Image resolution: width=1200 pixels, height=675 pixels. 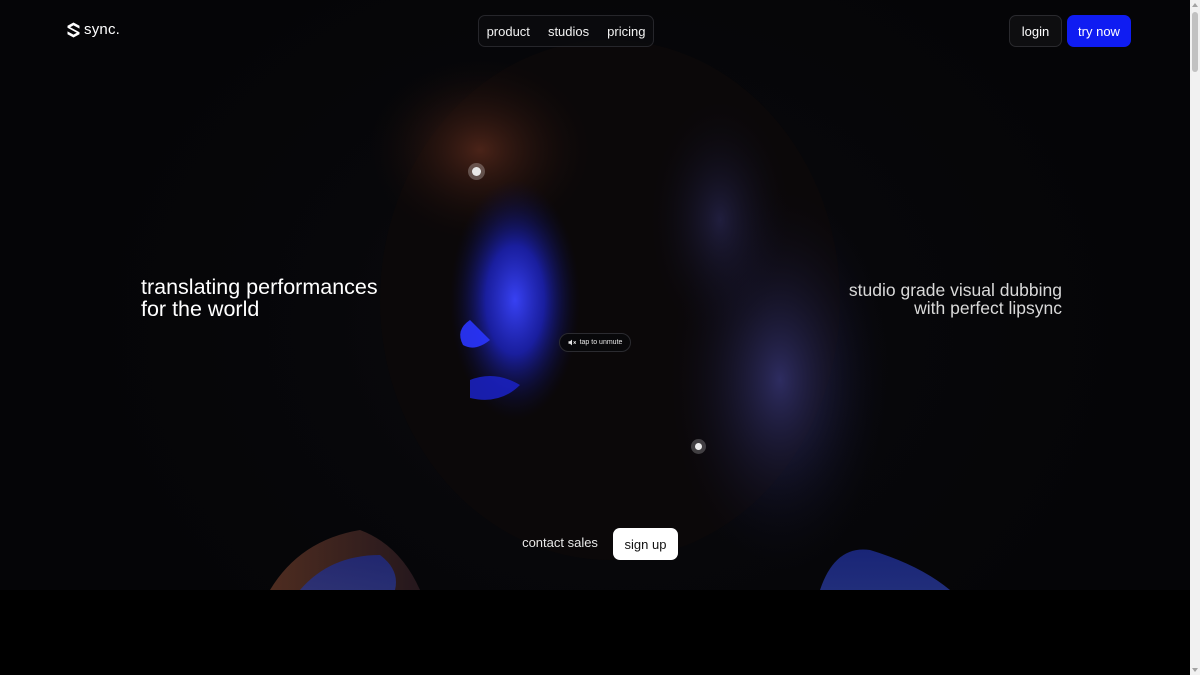 What do you see at coordinates (572, 342) in the screenshot?
I see `speaker-muted-icon` at bounding box center [572, 342].